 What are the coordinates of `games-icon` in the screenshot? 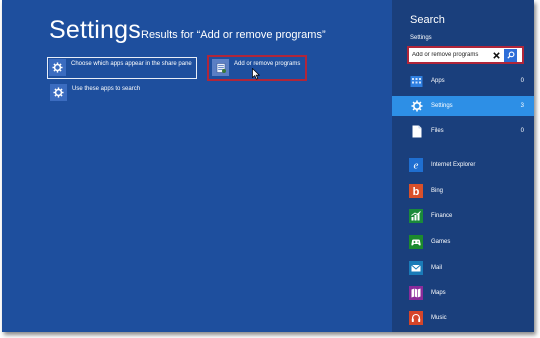 It's located at (416, 242).